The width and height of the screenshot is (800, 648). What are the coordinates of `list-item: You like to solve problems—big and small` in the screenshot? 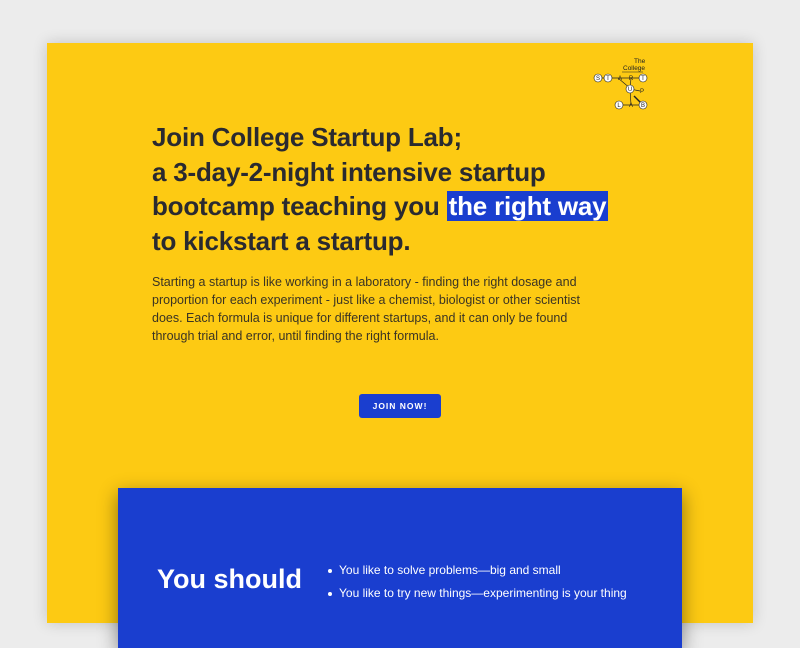 It's located at (476, 574).